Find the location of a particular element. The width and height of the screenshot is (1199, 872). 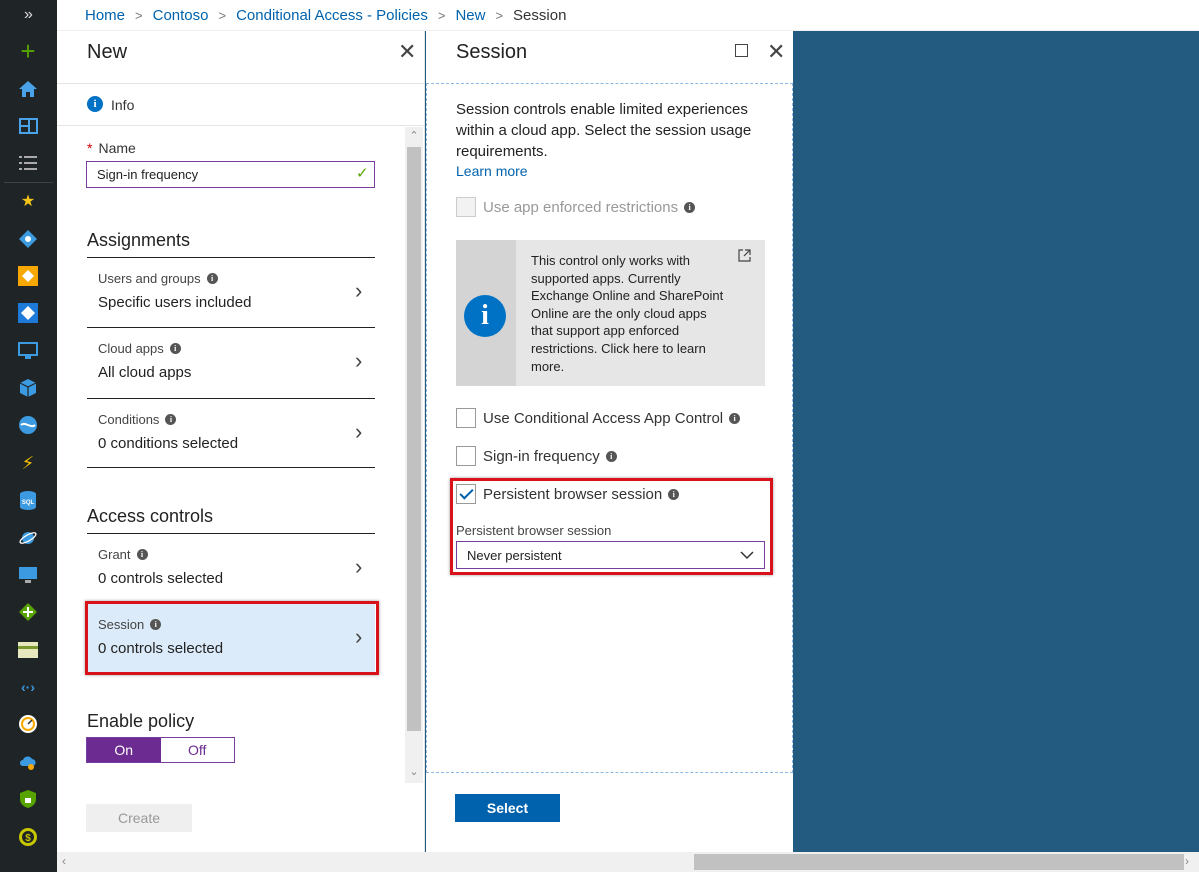

load-balancer-icon is located at coordinates (28, 612).